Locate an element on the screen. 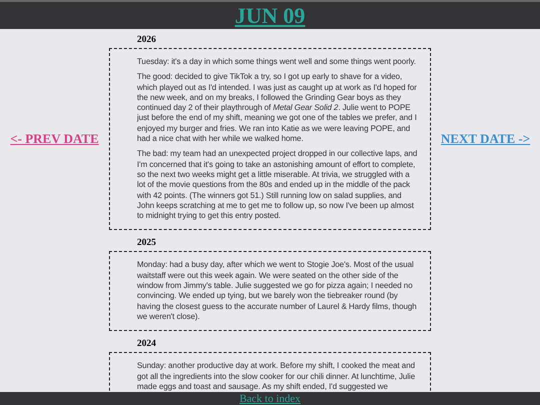 The width and height of the screenshot is (540, 405). entry-paragraph: The bad: my team had an unexpected project dropped in our collective laps, and I'm concerned that it's going to take an astonishing amount of effort to complete, so the next two weeks might get a little miserable. At trivia, we struggled with a lot of the movie questions from the 80s and ended up in the middle of the pack with 42 points. (The winners got 51.) Still running low on salad supplies, and John keeps scratching at me to get me to follow up, so now I've been up almost to midnight trying to get this entry posted. is located at coordinates (277, 185).